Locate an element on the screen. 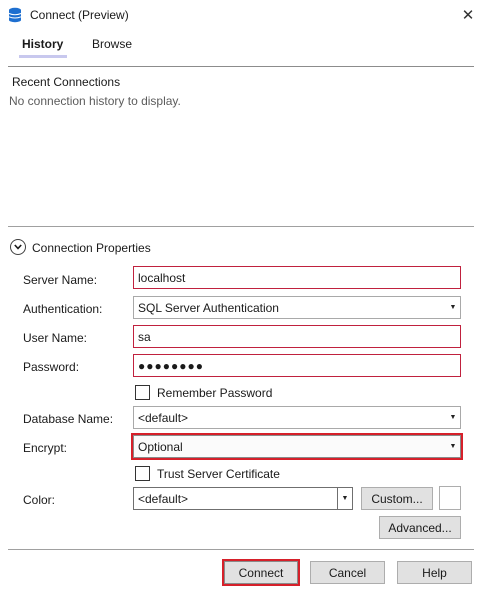 This screenshot has height=590, width=482. user-name-label: User Name: is located at coordinates (55, 338).